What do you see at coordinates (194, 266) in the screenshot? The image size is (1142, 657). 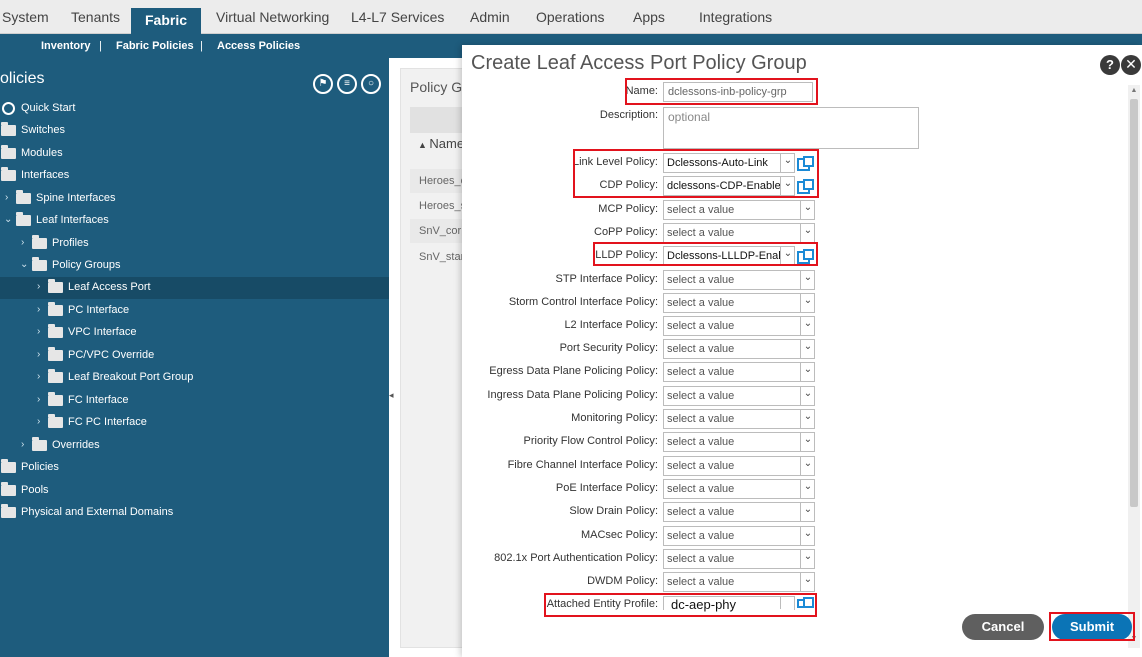 I see `tree-item-policy-groups: ⌄ Policy Groups` at bounding box center [194, 266].